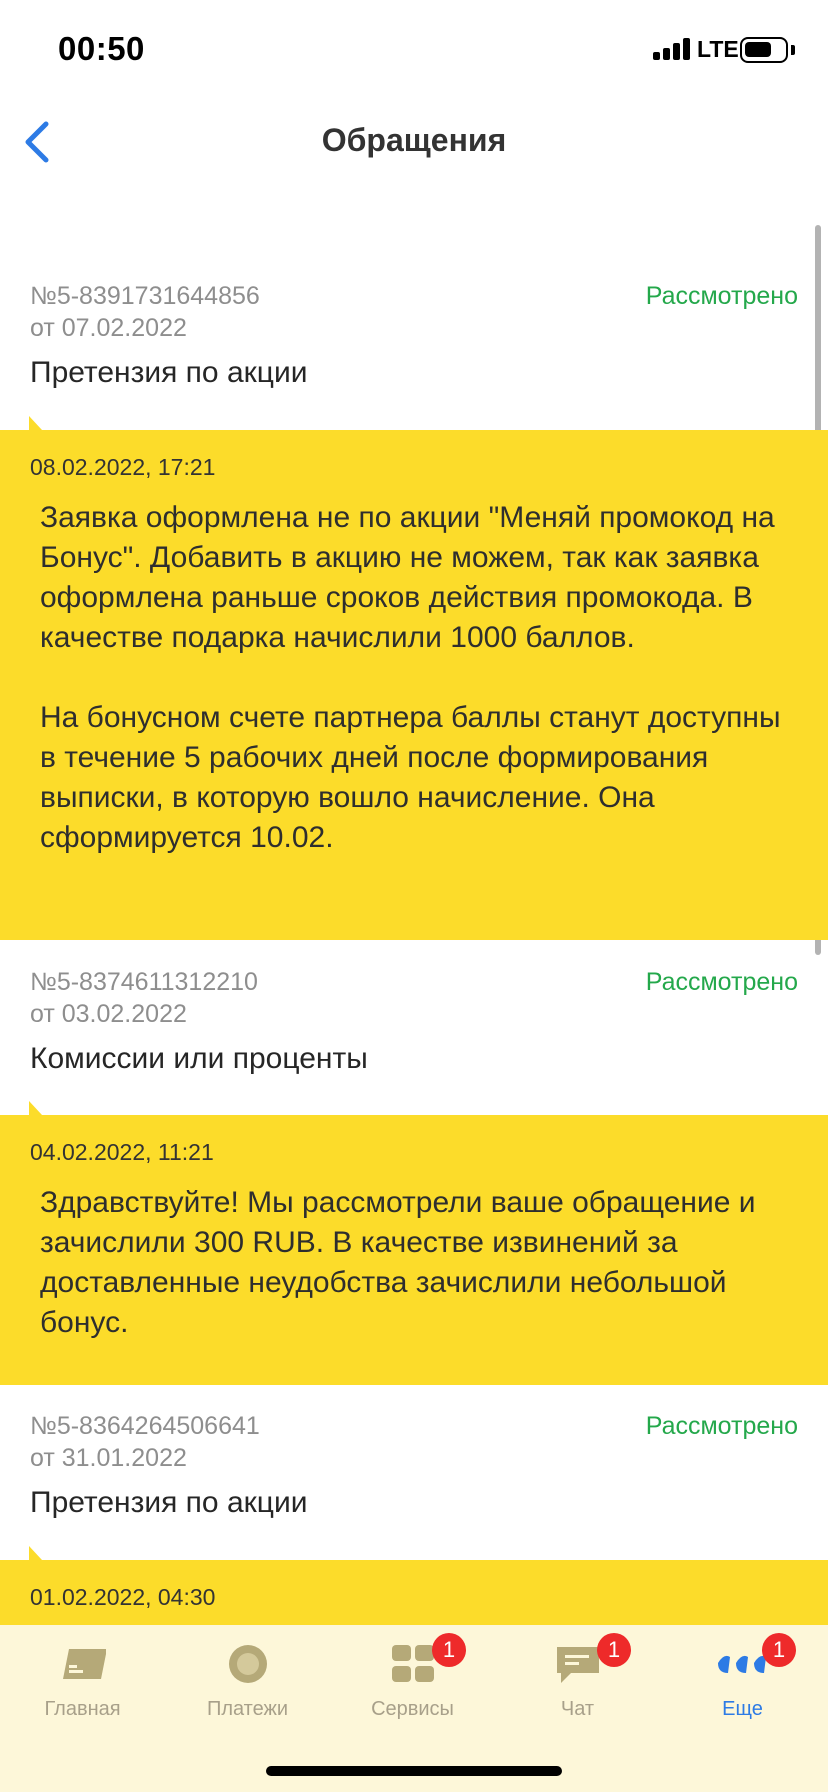 Image resolution: width=828 pixels, height=1792 pixels. I want to click on tab-home: Главная, so click(82, 1682).